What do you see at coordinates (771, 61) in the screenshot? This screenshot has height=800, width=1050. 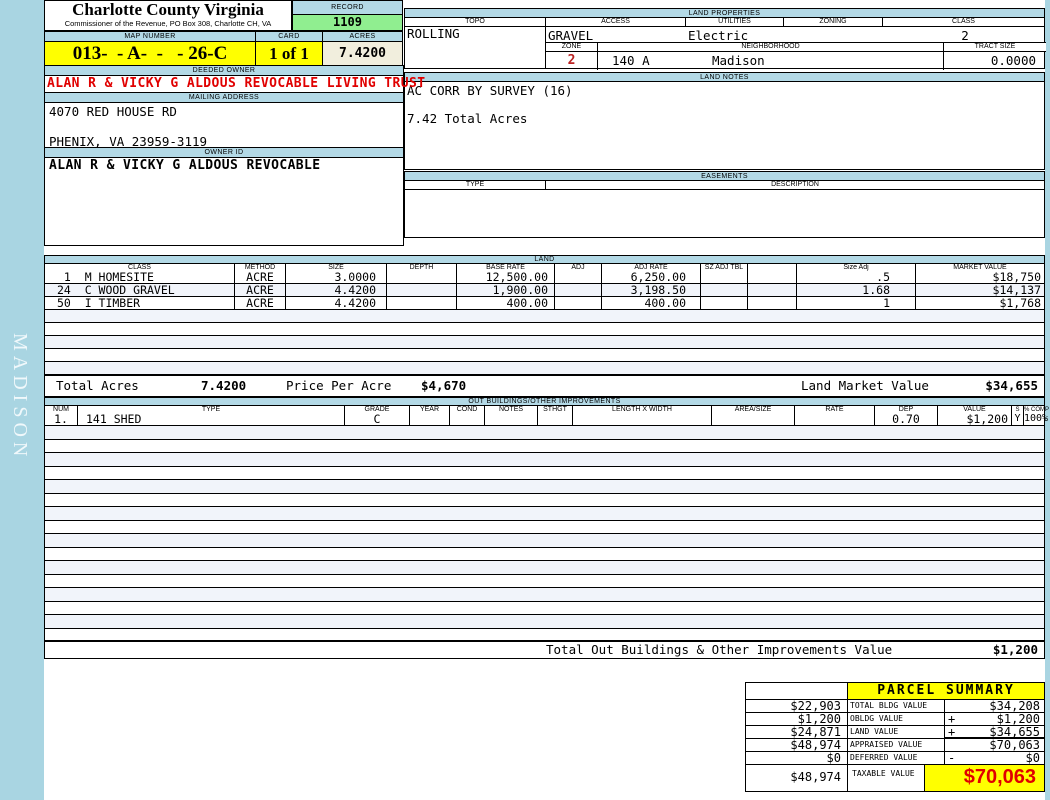 I see `neighborhood-value: 140 A Madison` at bounding box center [771, 61].